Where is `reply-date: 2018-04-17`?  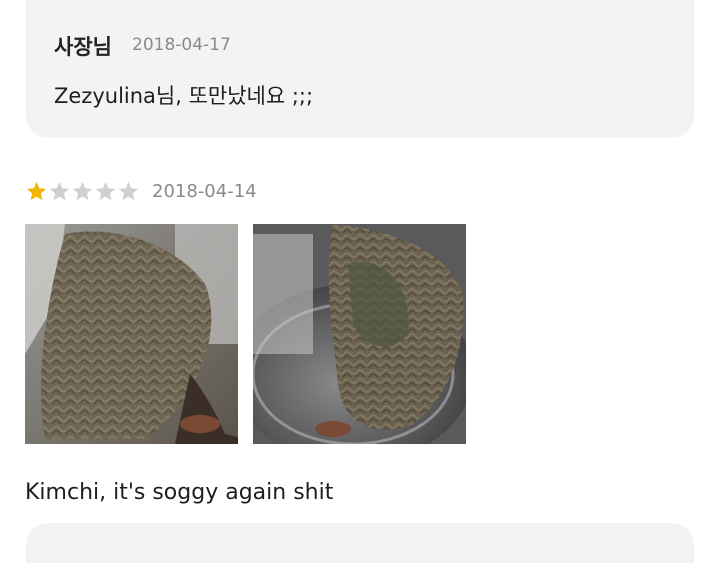
reply-date: 2018-04-17 is located at coordinates (181, 45).